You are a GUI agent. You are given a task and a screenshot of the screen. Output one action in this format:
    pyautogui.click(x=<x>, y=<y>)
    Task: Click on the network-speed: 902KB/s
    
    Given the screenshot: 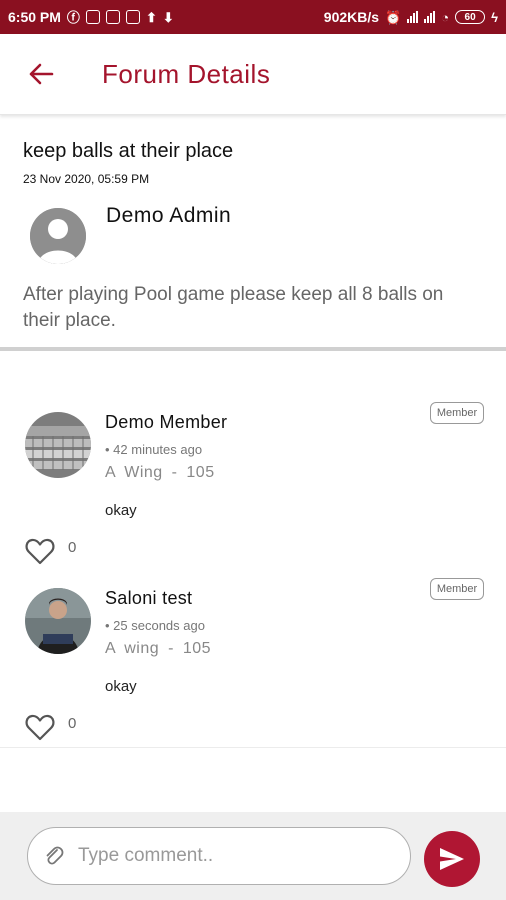 What is the action you would take?
    pyautogui.click(x=351, y=17)
    